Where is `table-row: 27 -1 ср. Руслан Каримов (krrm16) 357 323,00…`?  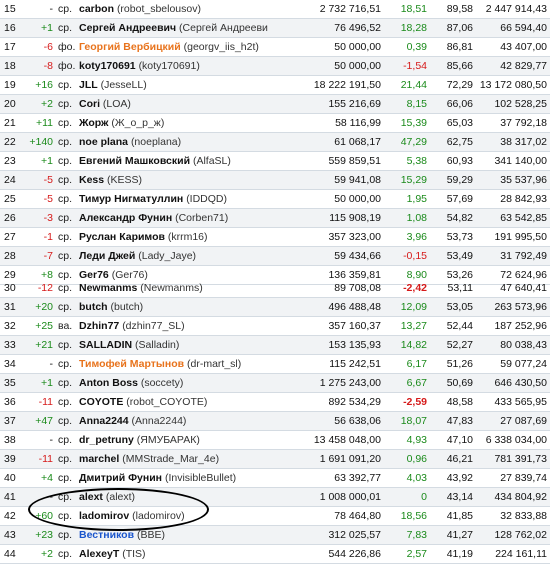
table-row: 27 -1 ср. Руслан Каримов (krrm16) 357 323,00… is located at coordinates (275, 237).